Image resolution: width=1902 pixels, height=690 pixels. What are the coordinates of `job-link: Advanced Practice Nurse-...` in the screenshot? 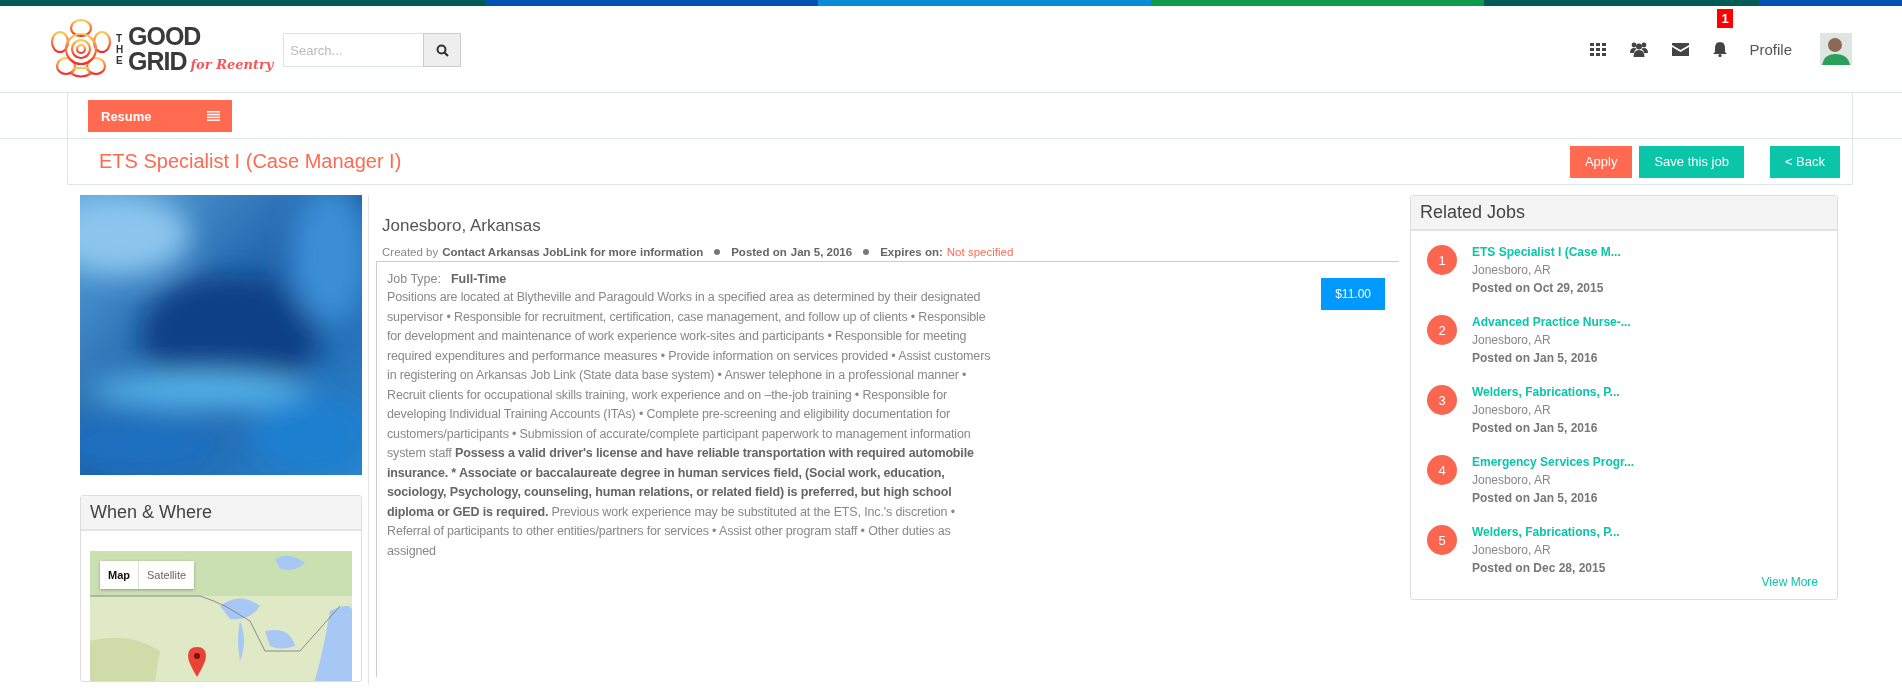 It's located at (1551, 322).